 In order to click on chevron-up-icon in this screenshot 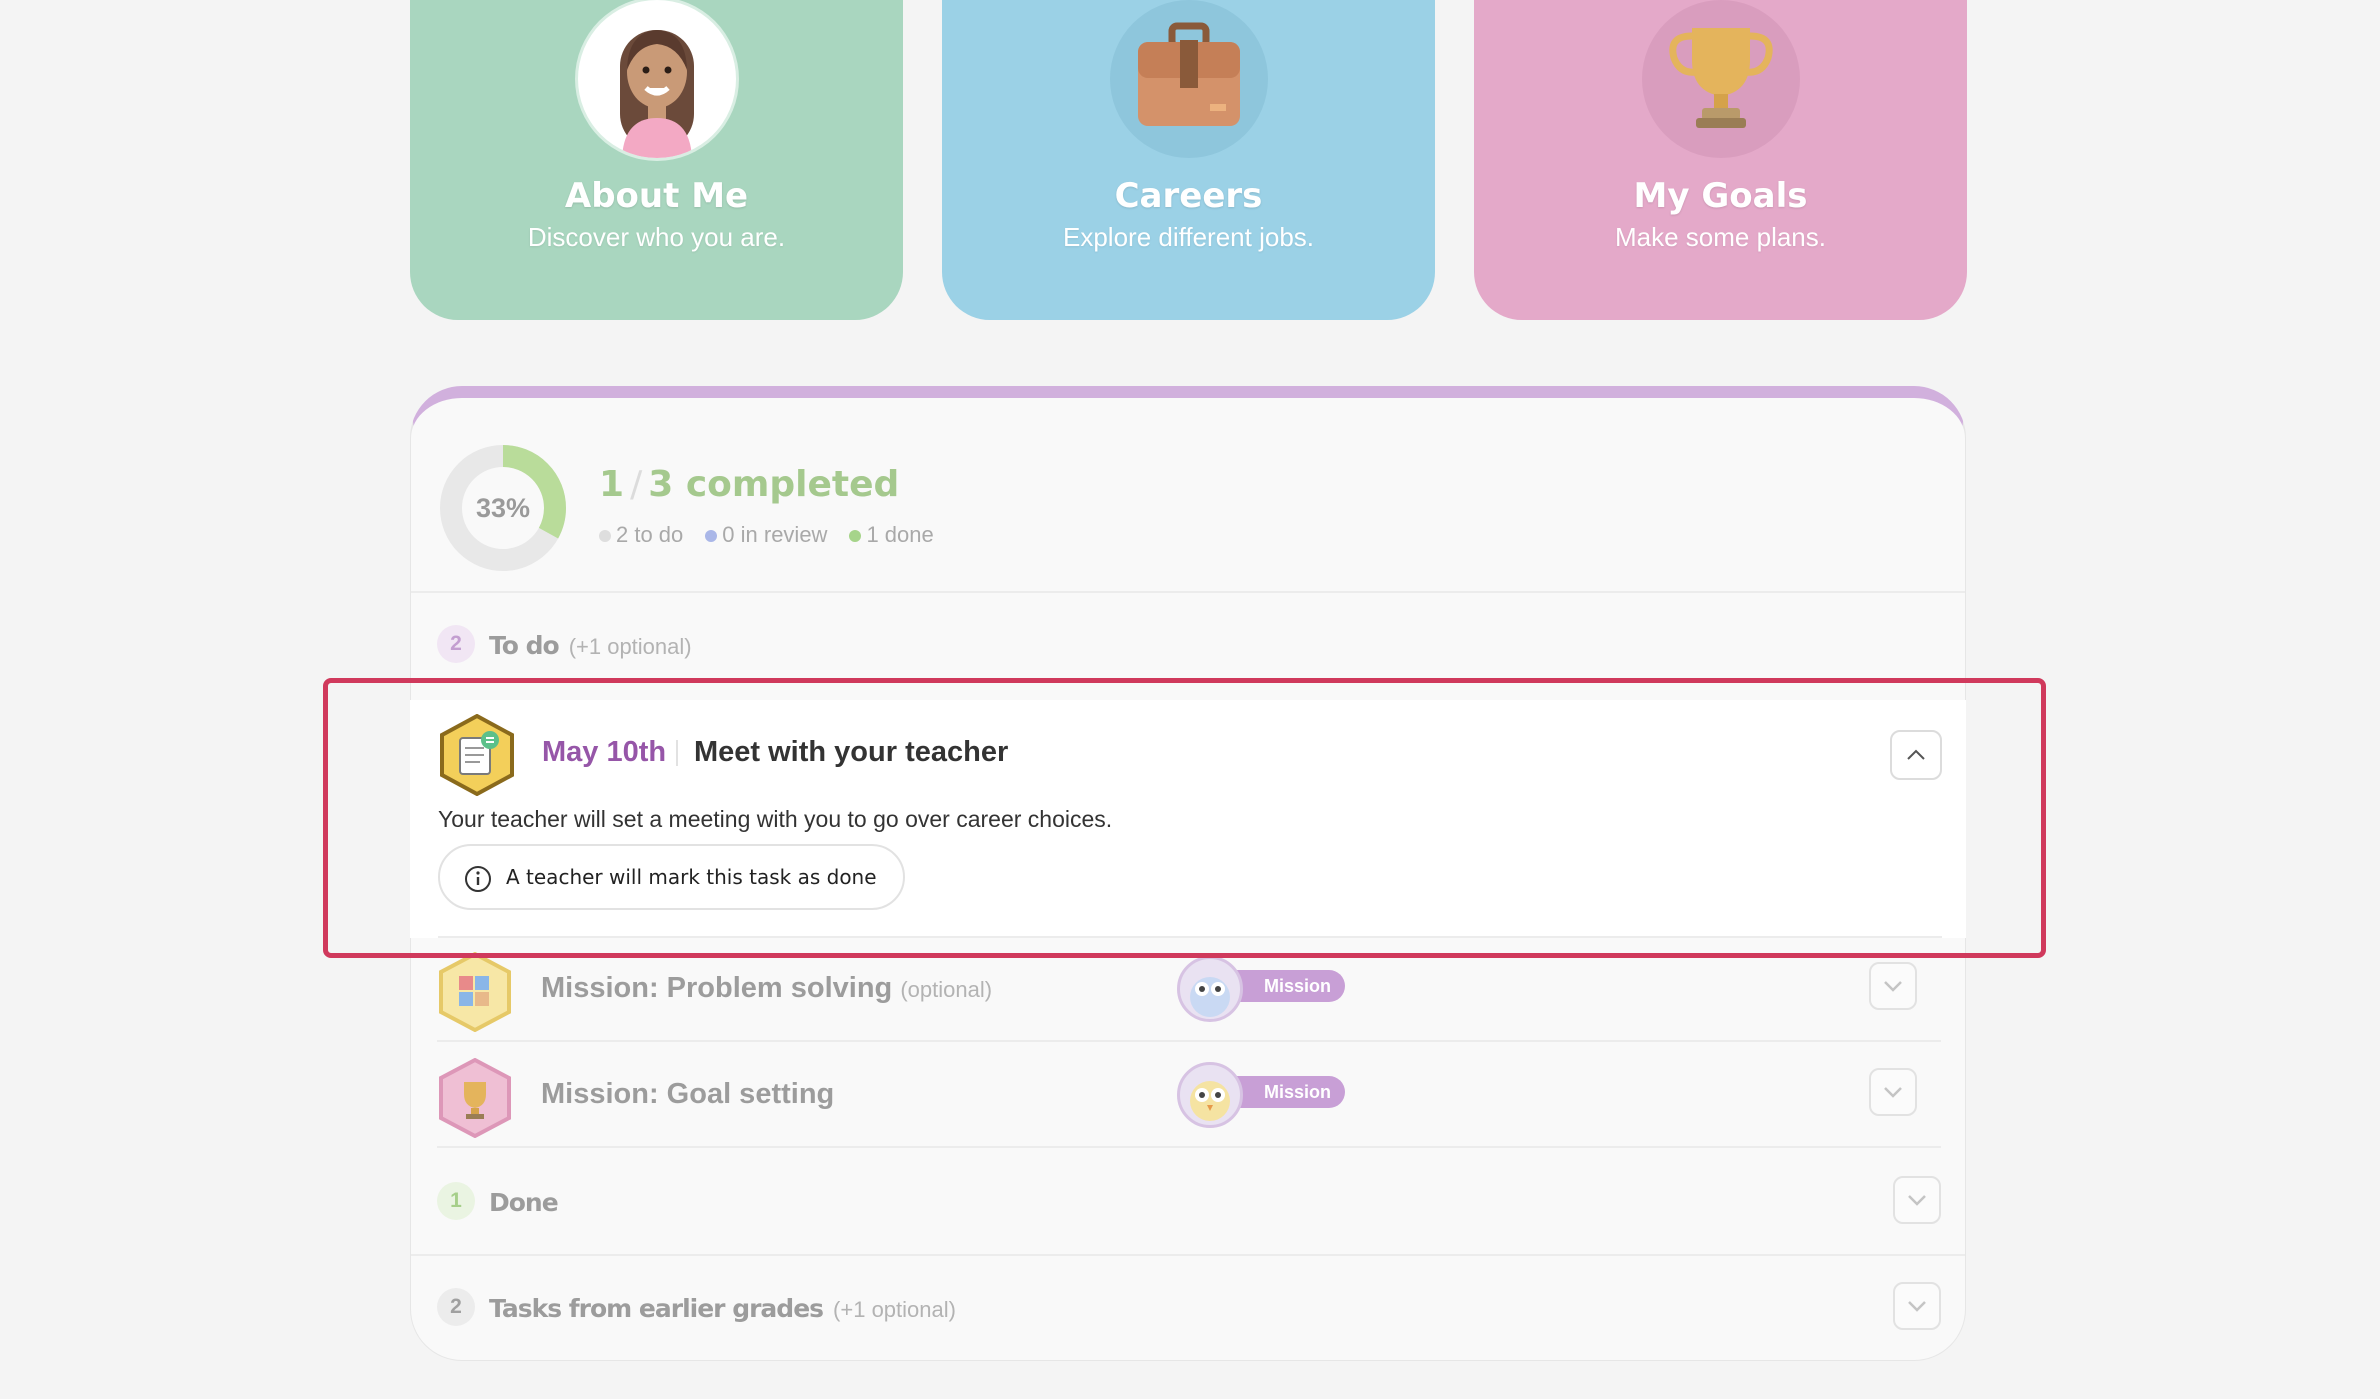, I will do `click(1916, 754)`.